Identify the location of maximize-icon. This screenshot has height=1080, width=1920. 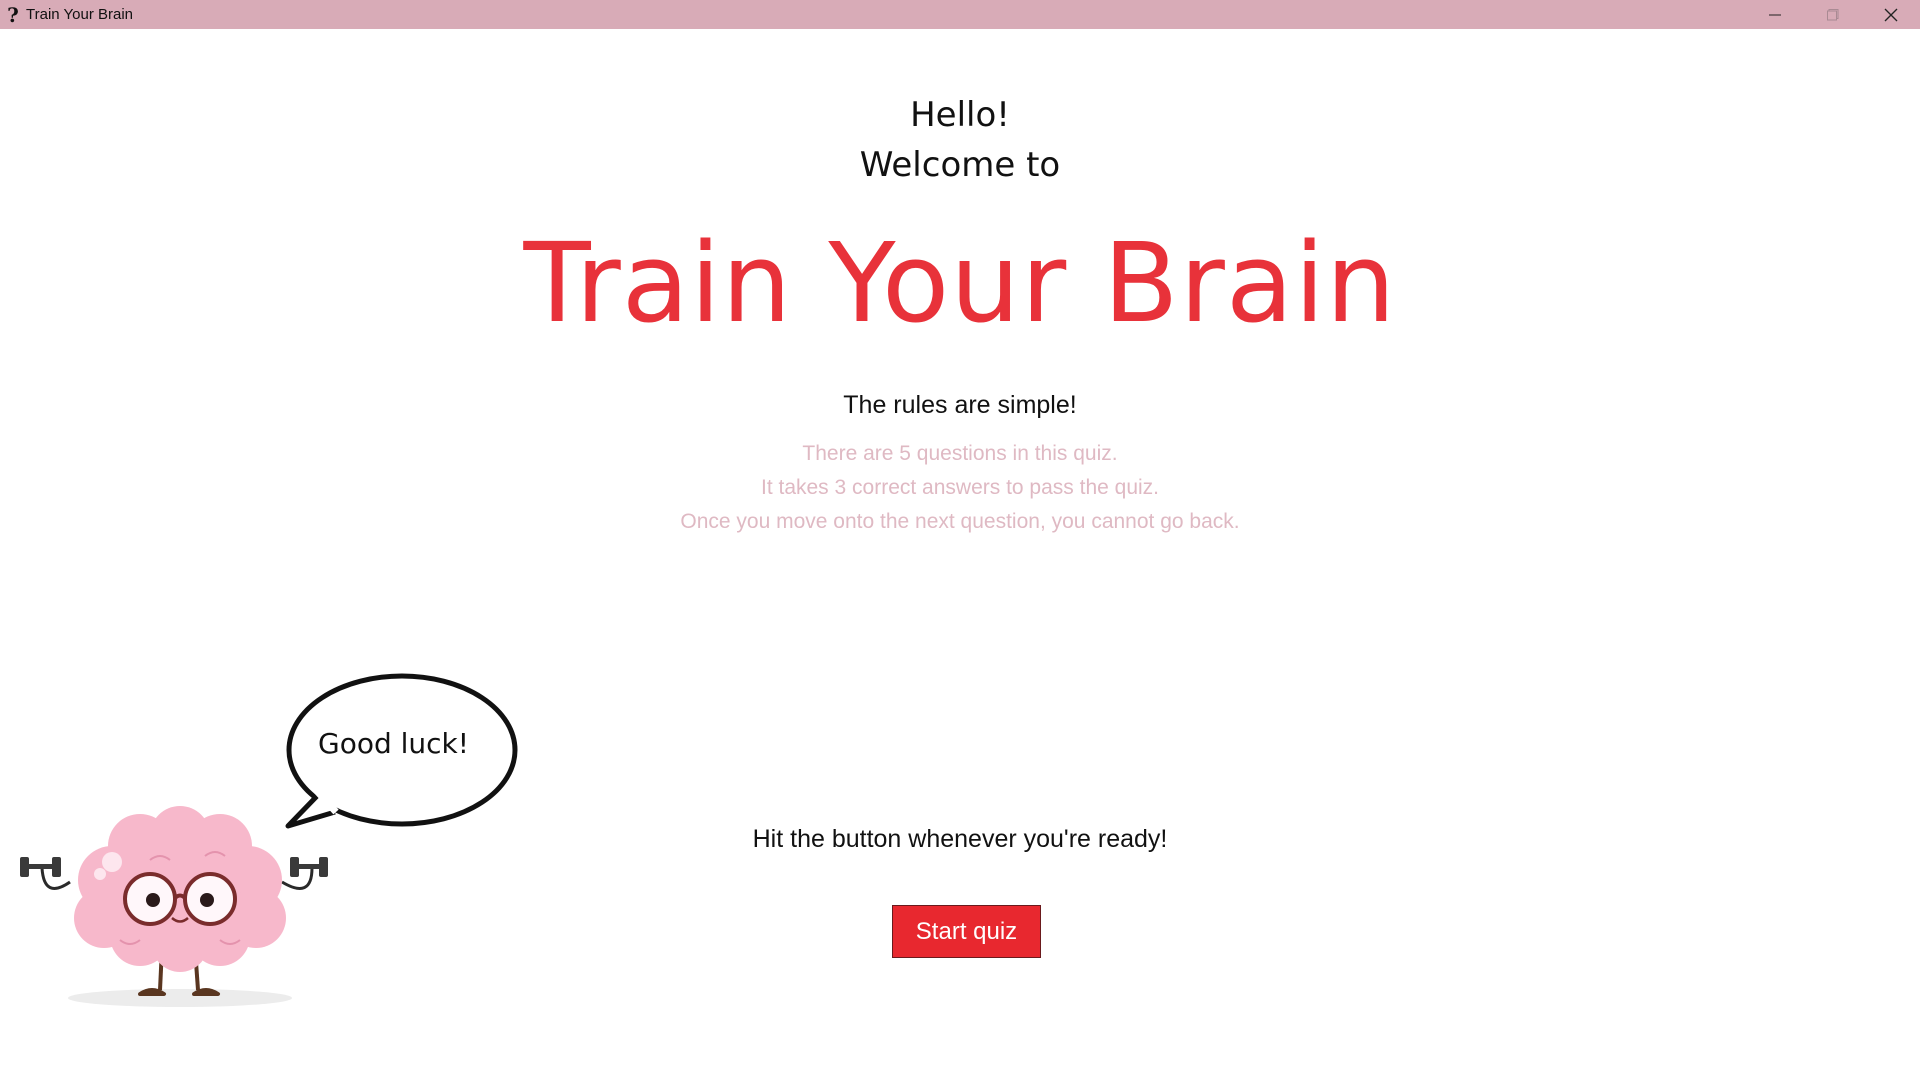
(1833, 14).